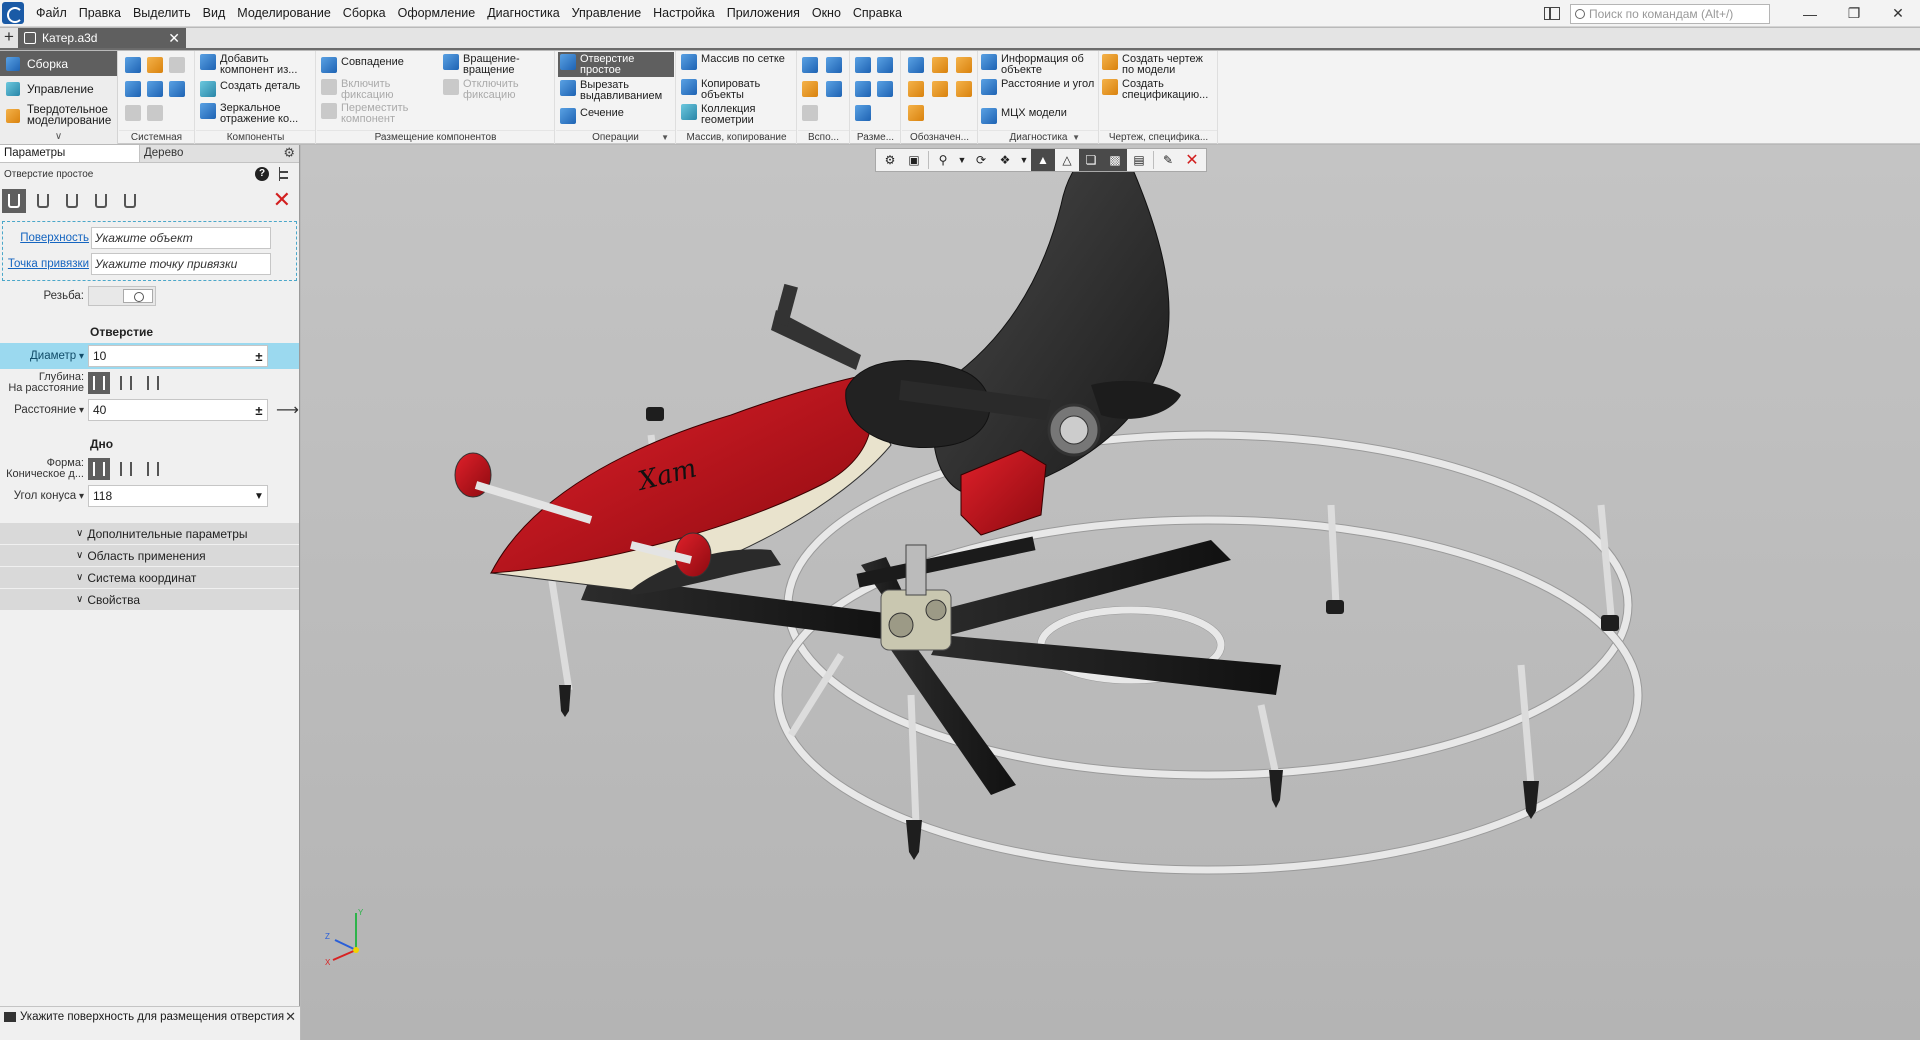 This screenshot has width=1920, height=1040. Describe the element at coordinates (9, 38) in the screenshot. I see `new-document-button: +` at that location.